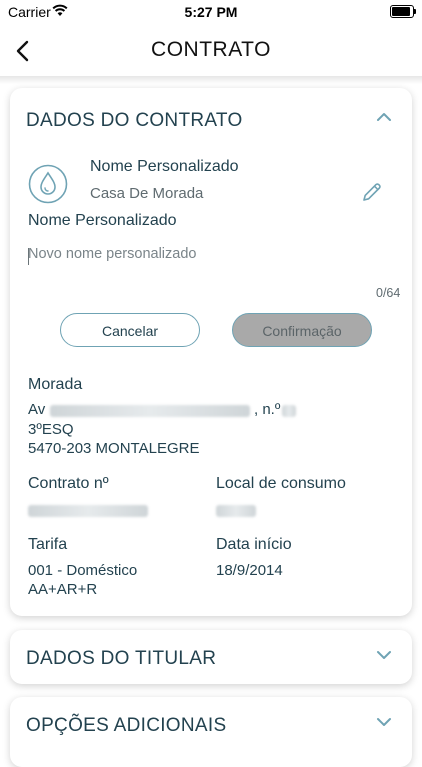 The width and height of the screenshot is (422, 767). What do you see at coordinates (51, 429) in the screenshot?
I see `address-line2: 3ºESQ` at bounding box center [51, 429].